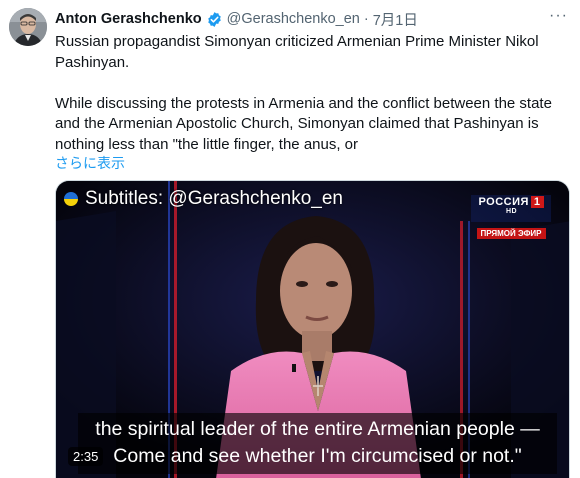 Image resolution: width=580 pixels, height=478 pixels. I want to click on subtitle-credit-text: Subtitles: @Gerashchenko_en, so click(214, 198).